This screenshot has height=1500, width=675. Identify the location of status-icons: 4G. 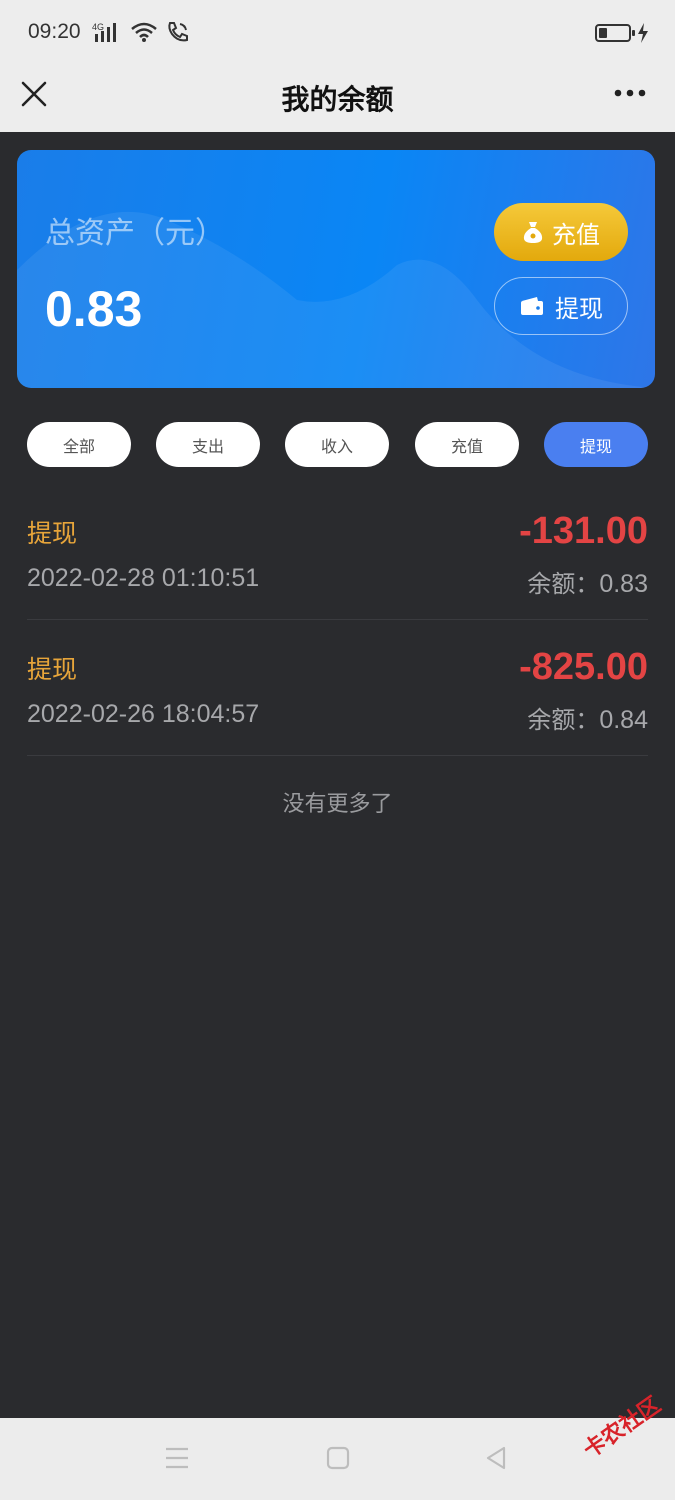
(141, 32).